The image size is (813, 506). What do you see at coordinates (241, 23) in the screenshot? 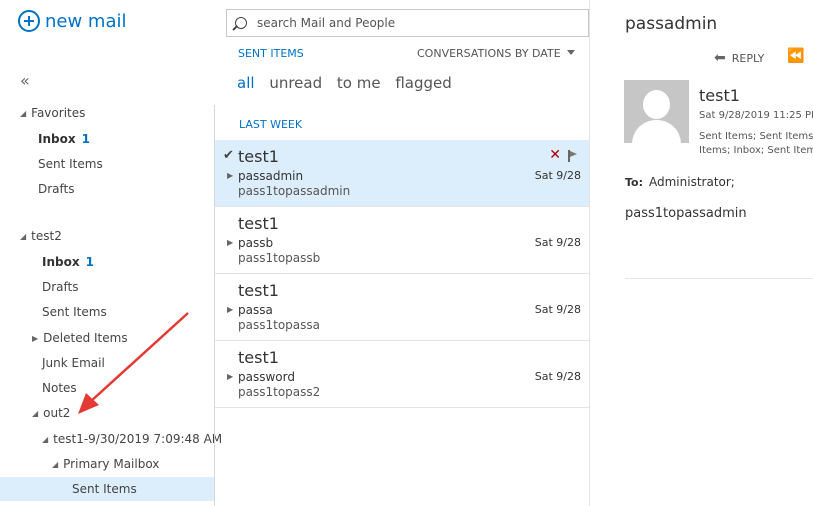
I see `search-icon` at bounding box center [241, 23].